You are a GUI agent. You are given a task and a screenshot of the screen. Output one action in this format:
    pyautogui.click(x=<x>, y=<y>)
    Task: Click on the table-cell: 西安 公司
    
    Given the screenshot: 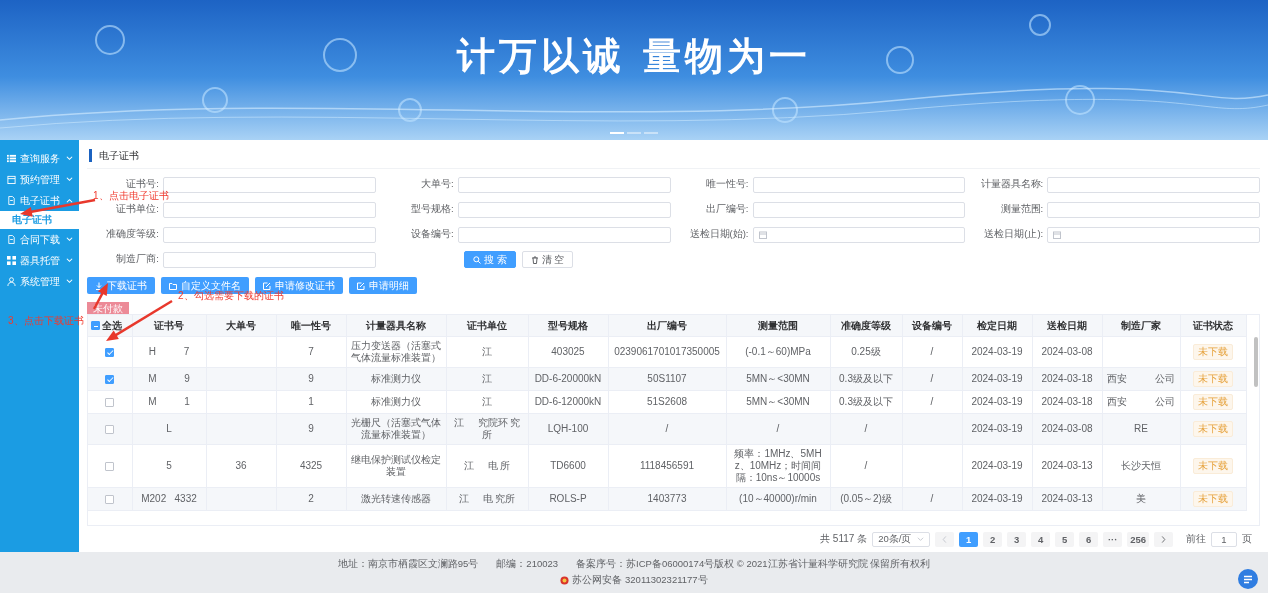 What is the action you would take?
    pyautogui.click(x=1141, y=401)
    